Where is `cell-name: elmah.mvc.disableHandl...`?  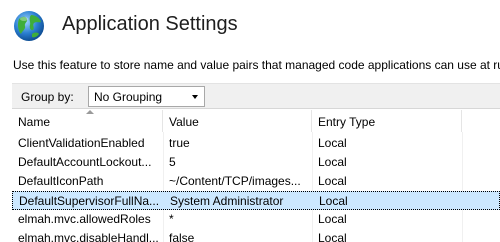 cell-name: elmah.mvc.disableHandl... is located at coordinates (88, 236).